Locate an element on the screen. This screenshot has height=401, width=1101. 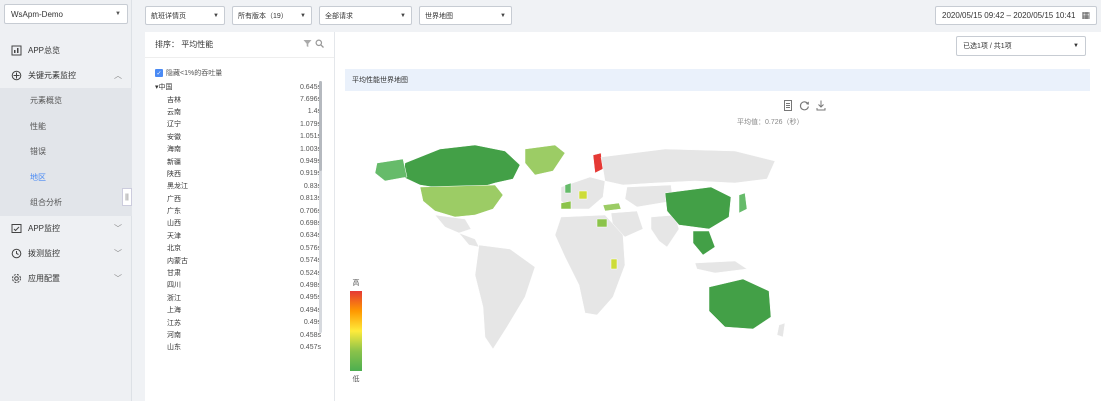
tree-province-row: 广东 0.706s is located at coordinates (238, 211).